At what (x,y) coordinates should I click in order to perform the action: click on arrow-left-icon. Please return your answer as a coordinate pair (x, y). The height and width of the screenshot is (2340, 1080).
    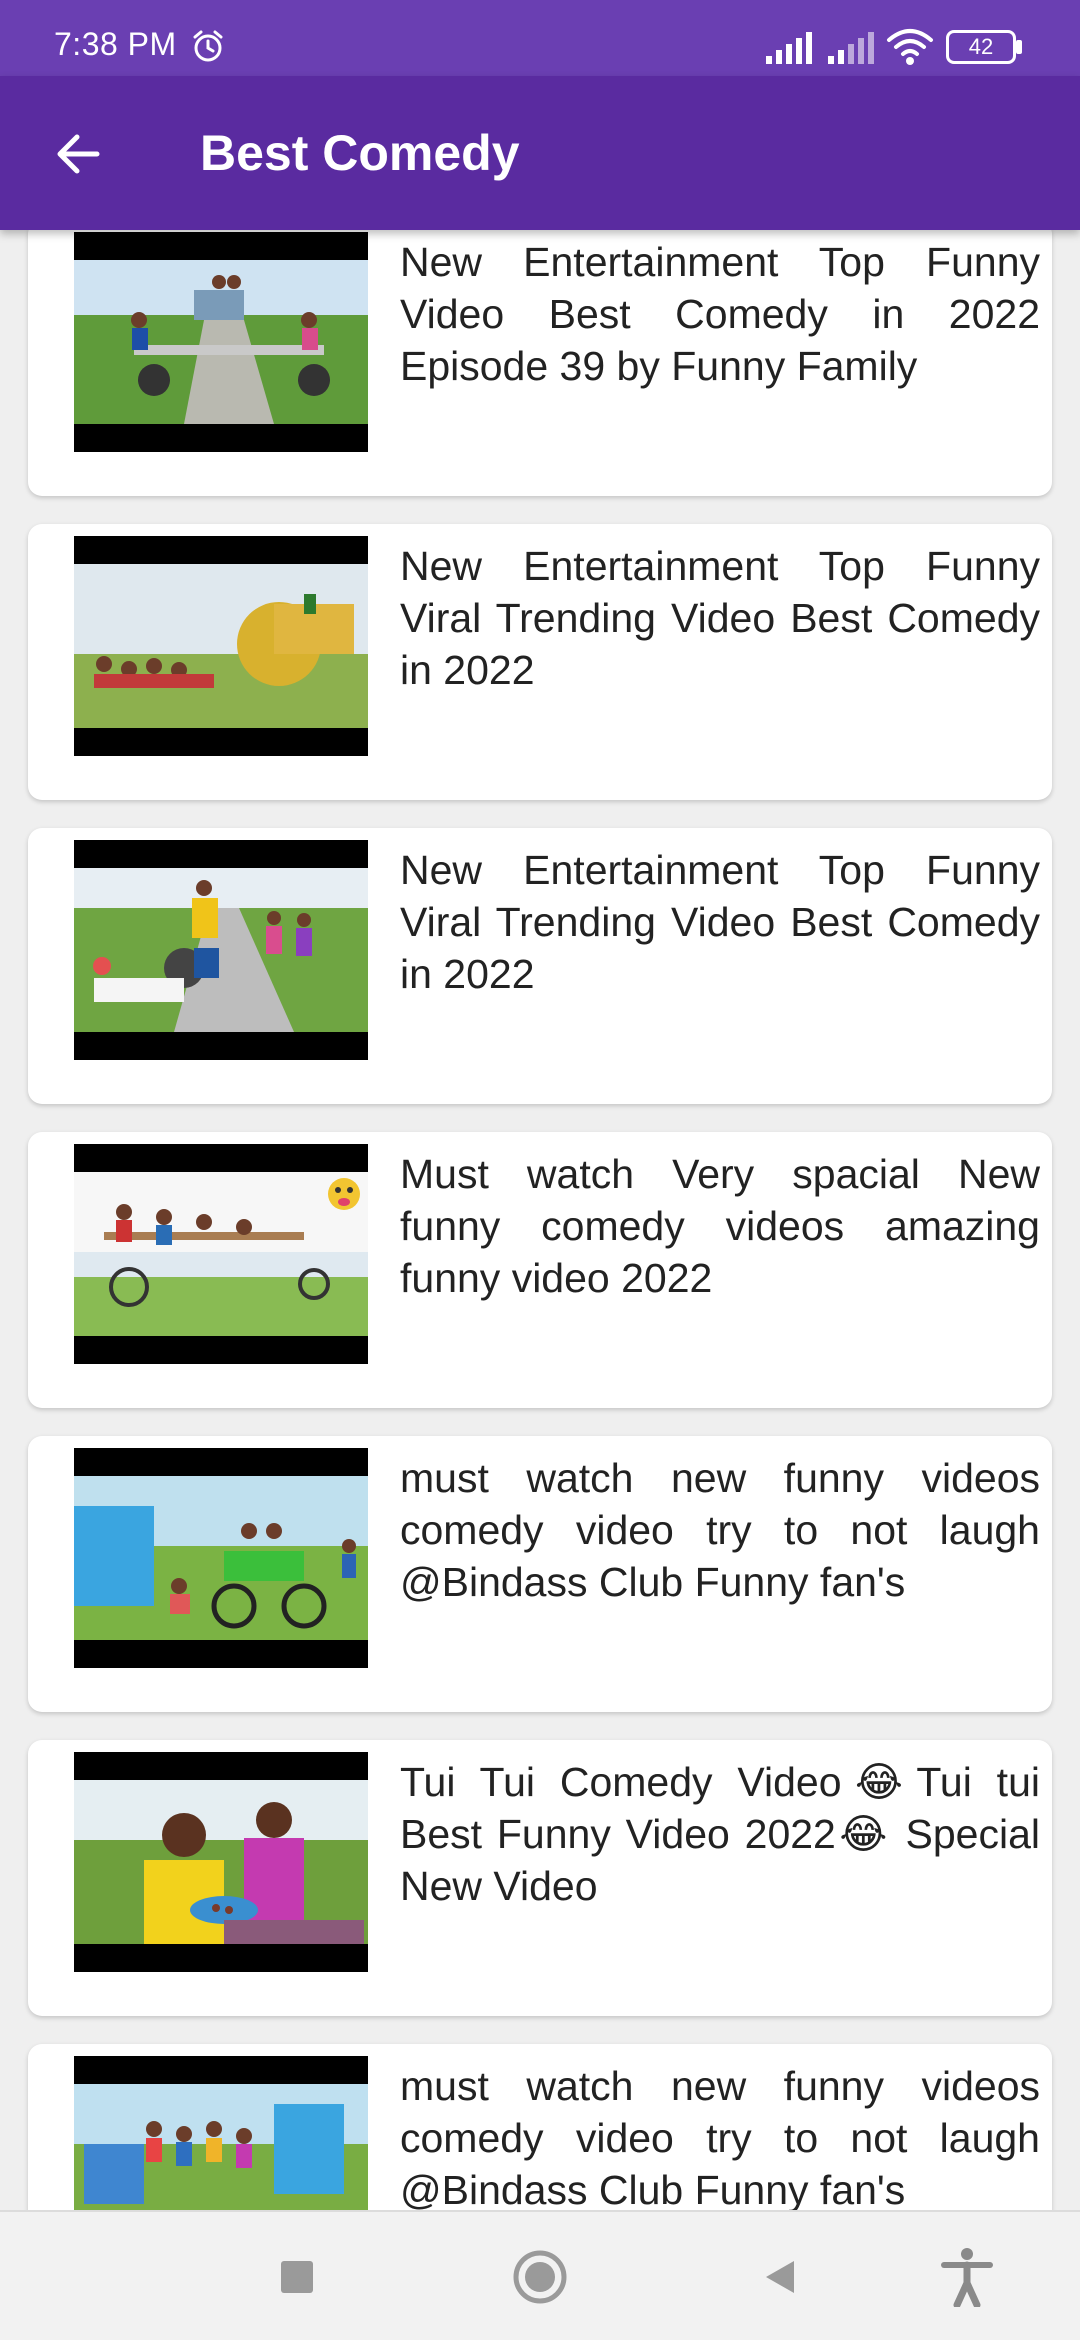
    Looking at the image, I should click on (78, 154).